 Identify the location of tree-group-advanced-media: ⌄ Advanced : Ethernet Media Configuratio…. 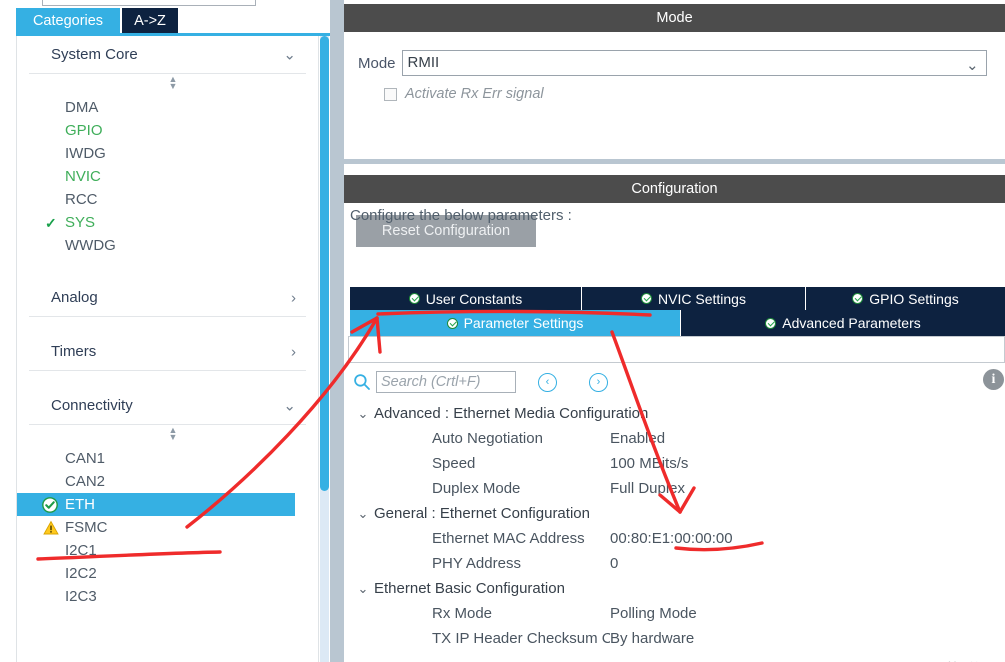
(674, 413).